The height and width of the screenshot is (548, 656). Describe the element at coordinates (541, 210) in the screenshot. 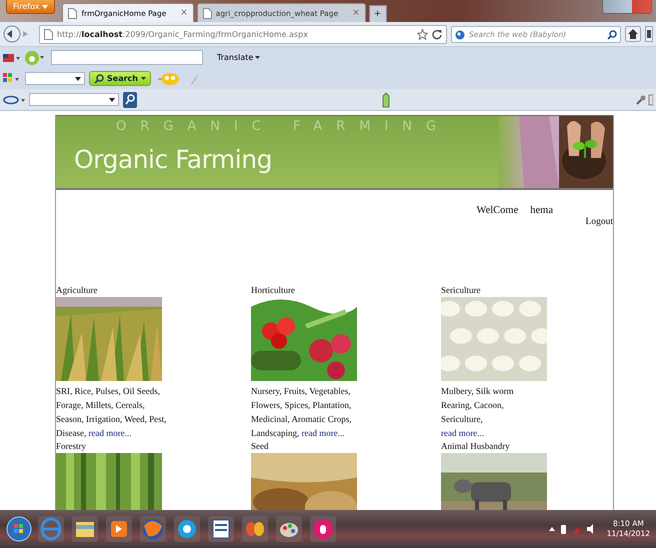

I see `user-name: hema` at that location.